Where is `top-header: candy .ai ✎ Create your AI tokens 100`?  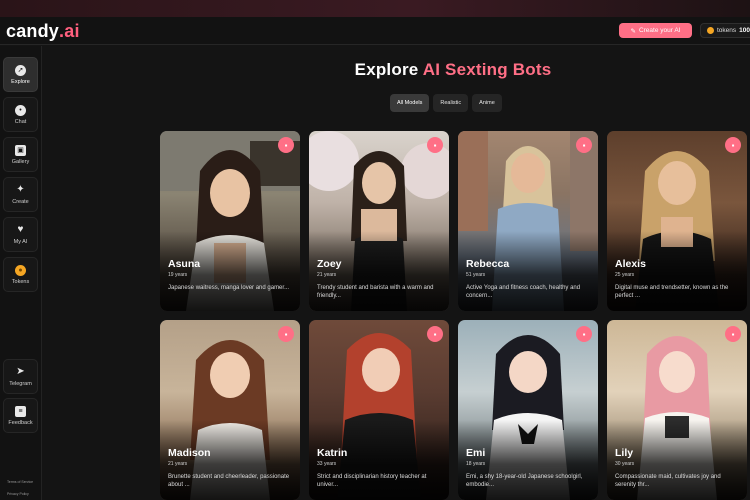
top-header: candy .ai ✎ Create your AI tokens 100 is located at coordinates (375, 31).